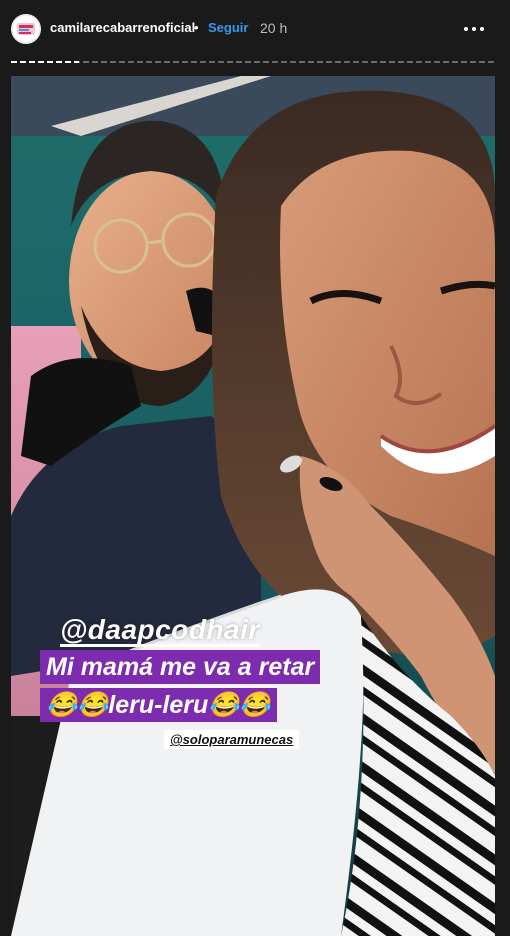 The height and width of the screenshot is (936, 510). Describe the element at coordinates (474, 29) in the screenshot. I see `more-options-icon` at that location.